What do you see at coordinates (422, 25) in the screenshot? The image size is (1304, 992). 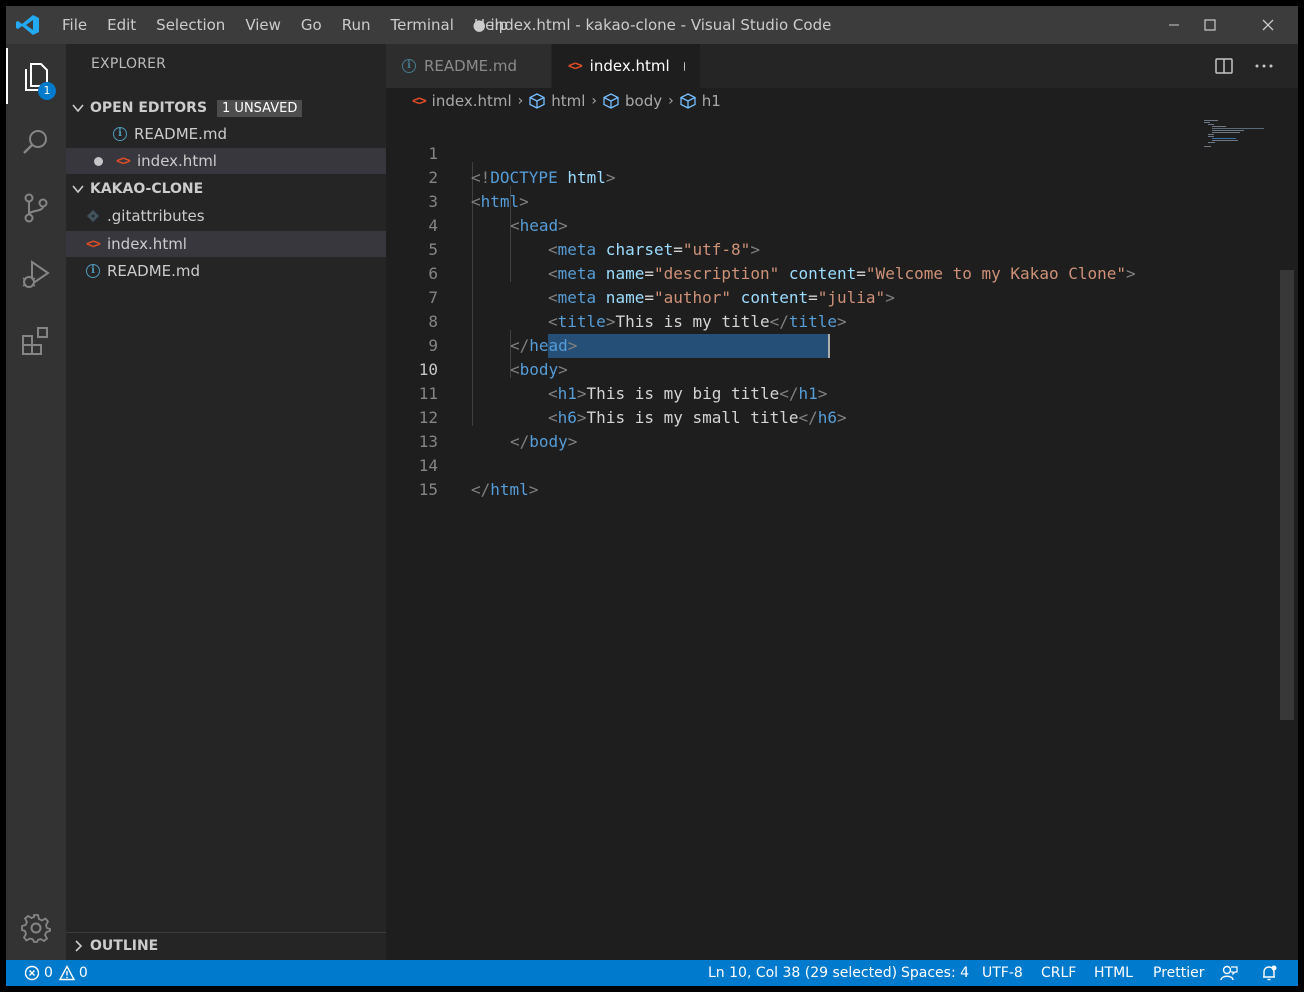 I see `menu-terminal: Terminal` at bounding box center [422, 25].